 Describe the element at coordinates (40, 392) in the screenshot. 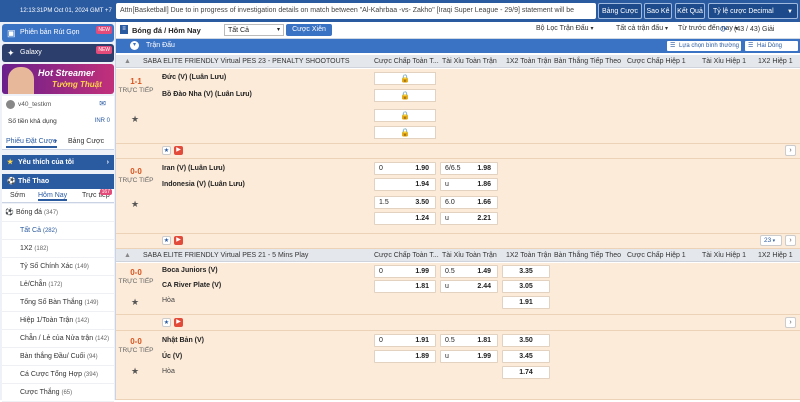

I see `market-label: Cược Thắng` at that location.